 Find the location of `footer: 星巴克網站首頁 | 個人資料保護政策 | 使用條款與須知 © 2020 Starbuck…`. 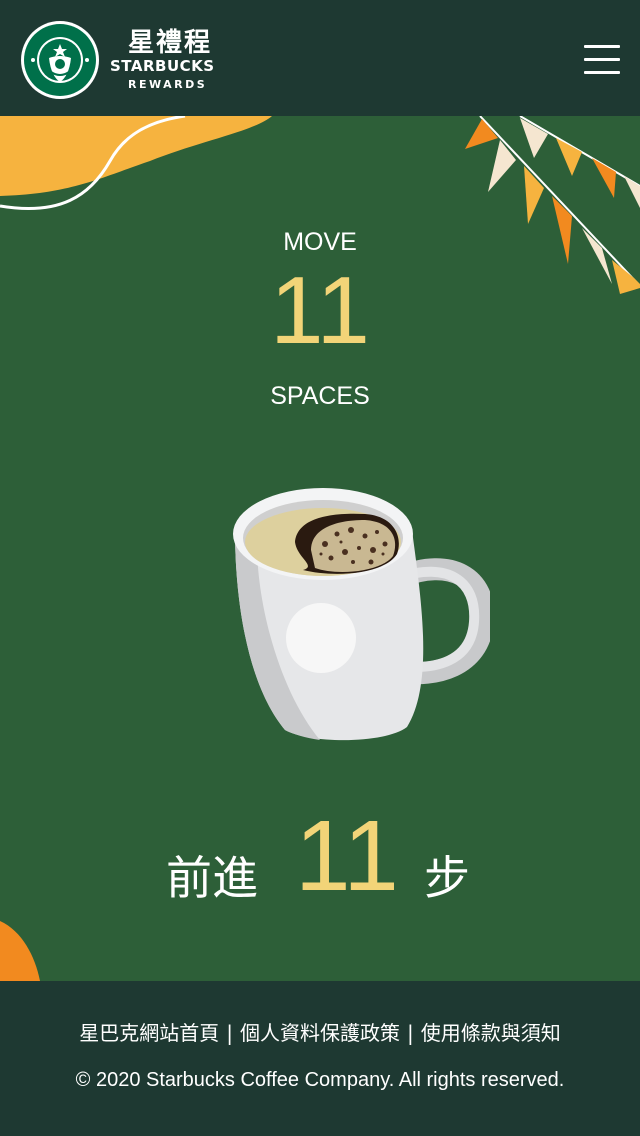

footer: 星巴克網站首頁 | 個人資料保護政策 | 使用條款與須知 © 2020 Starbuck… is located at coordinates (320, 1058).